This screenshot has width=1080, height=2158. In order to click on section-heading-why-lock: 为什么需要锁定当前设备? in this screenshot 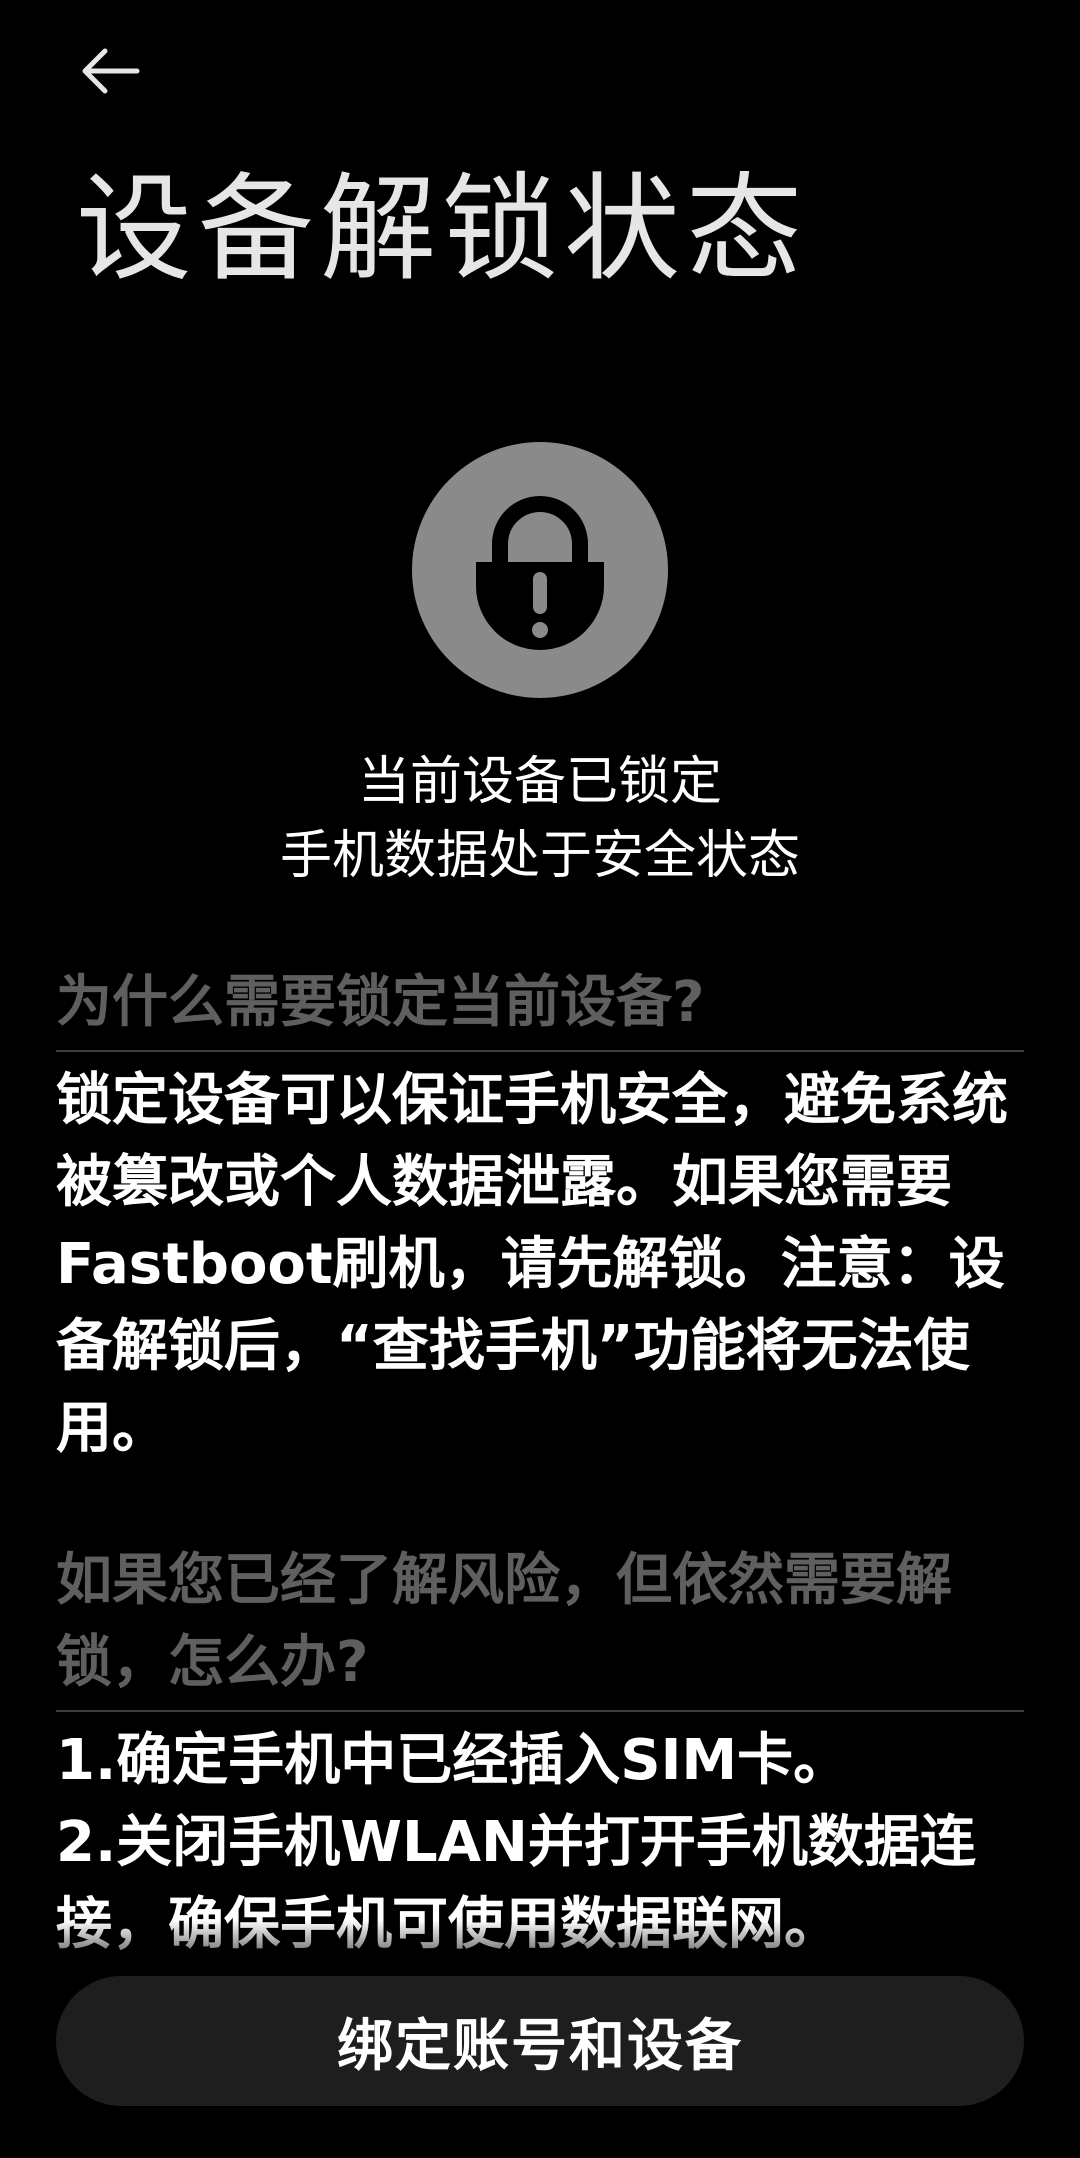, I will do `click(380, 1002)`.